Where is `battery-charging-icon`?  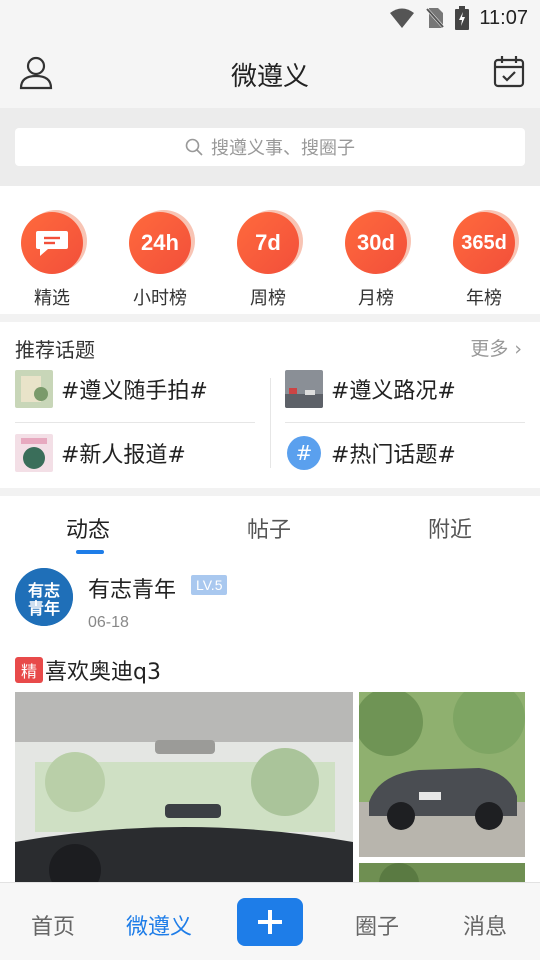 battery-charging-icon is located at coordinates (462, 18).